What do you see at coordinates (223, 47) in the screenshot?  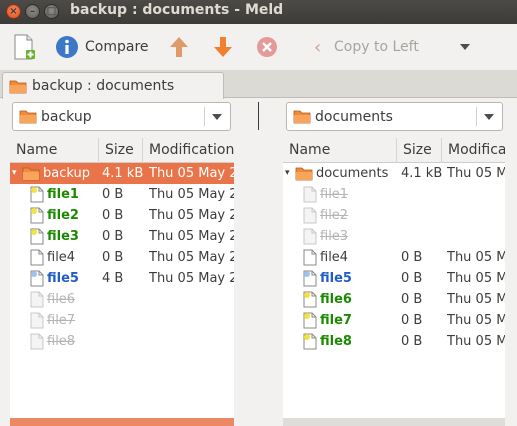 I see `next-change-button` at bounding box center [223, 47].